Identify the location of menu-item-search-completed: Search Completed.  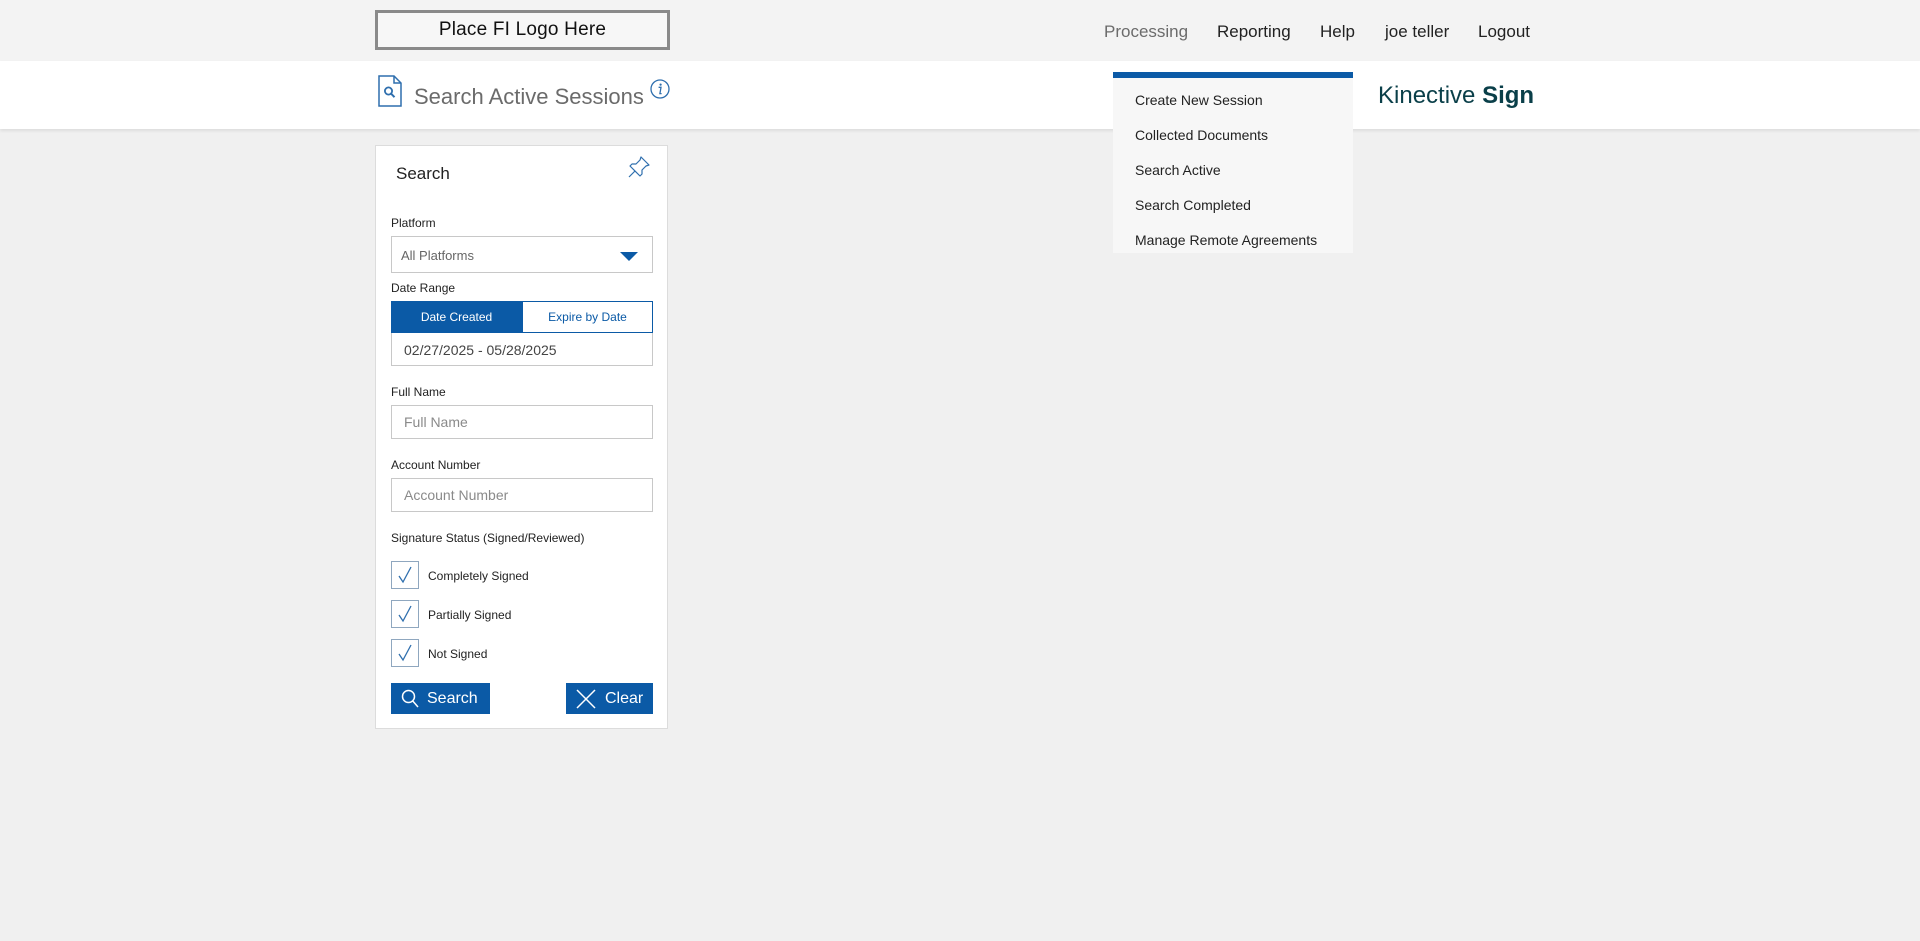
(1193, 205).